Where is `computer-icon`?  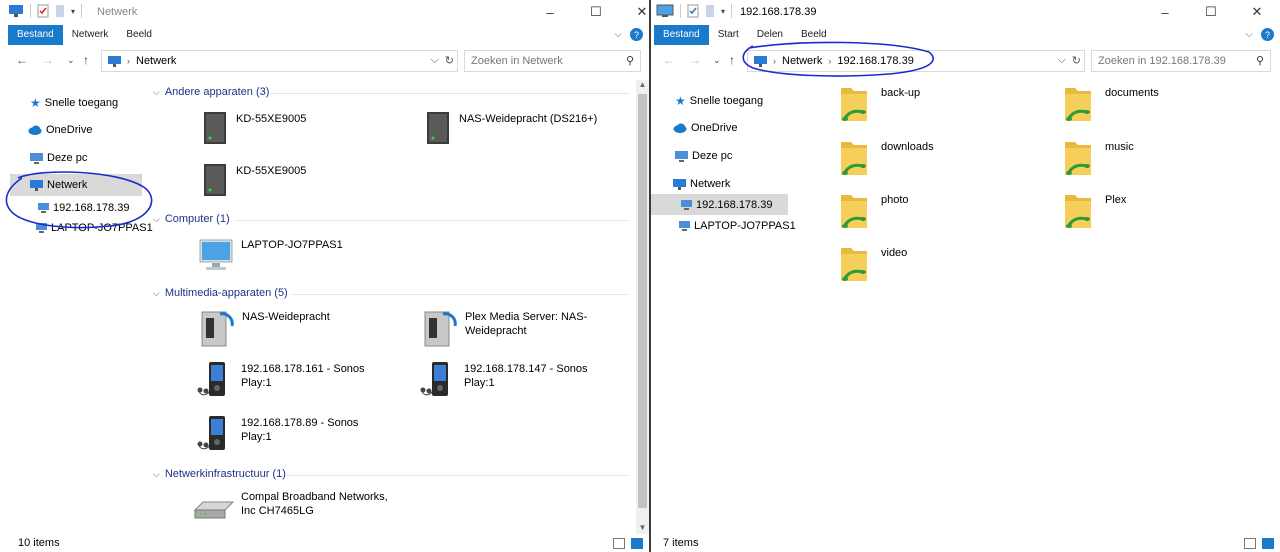 computer-icon is located at coordinates (665, 11).